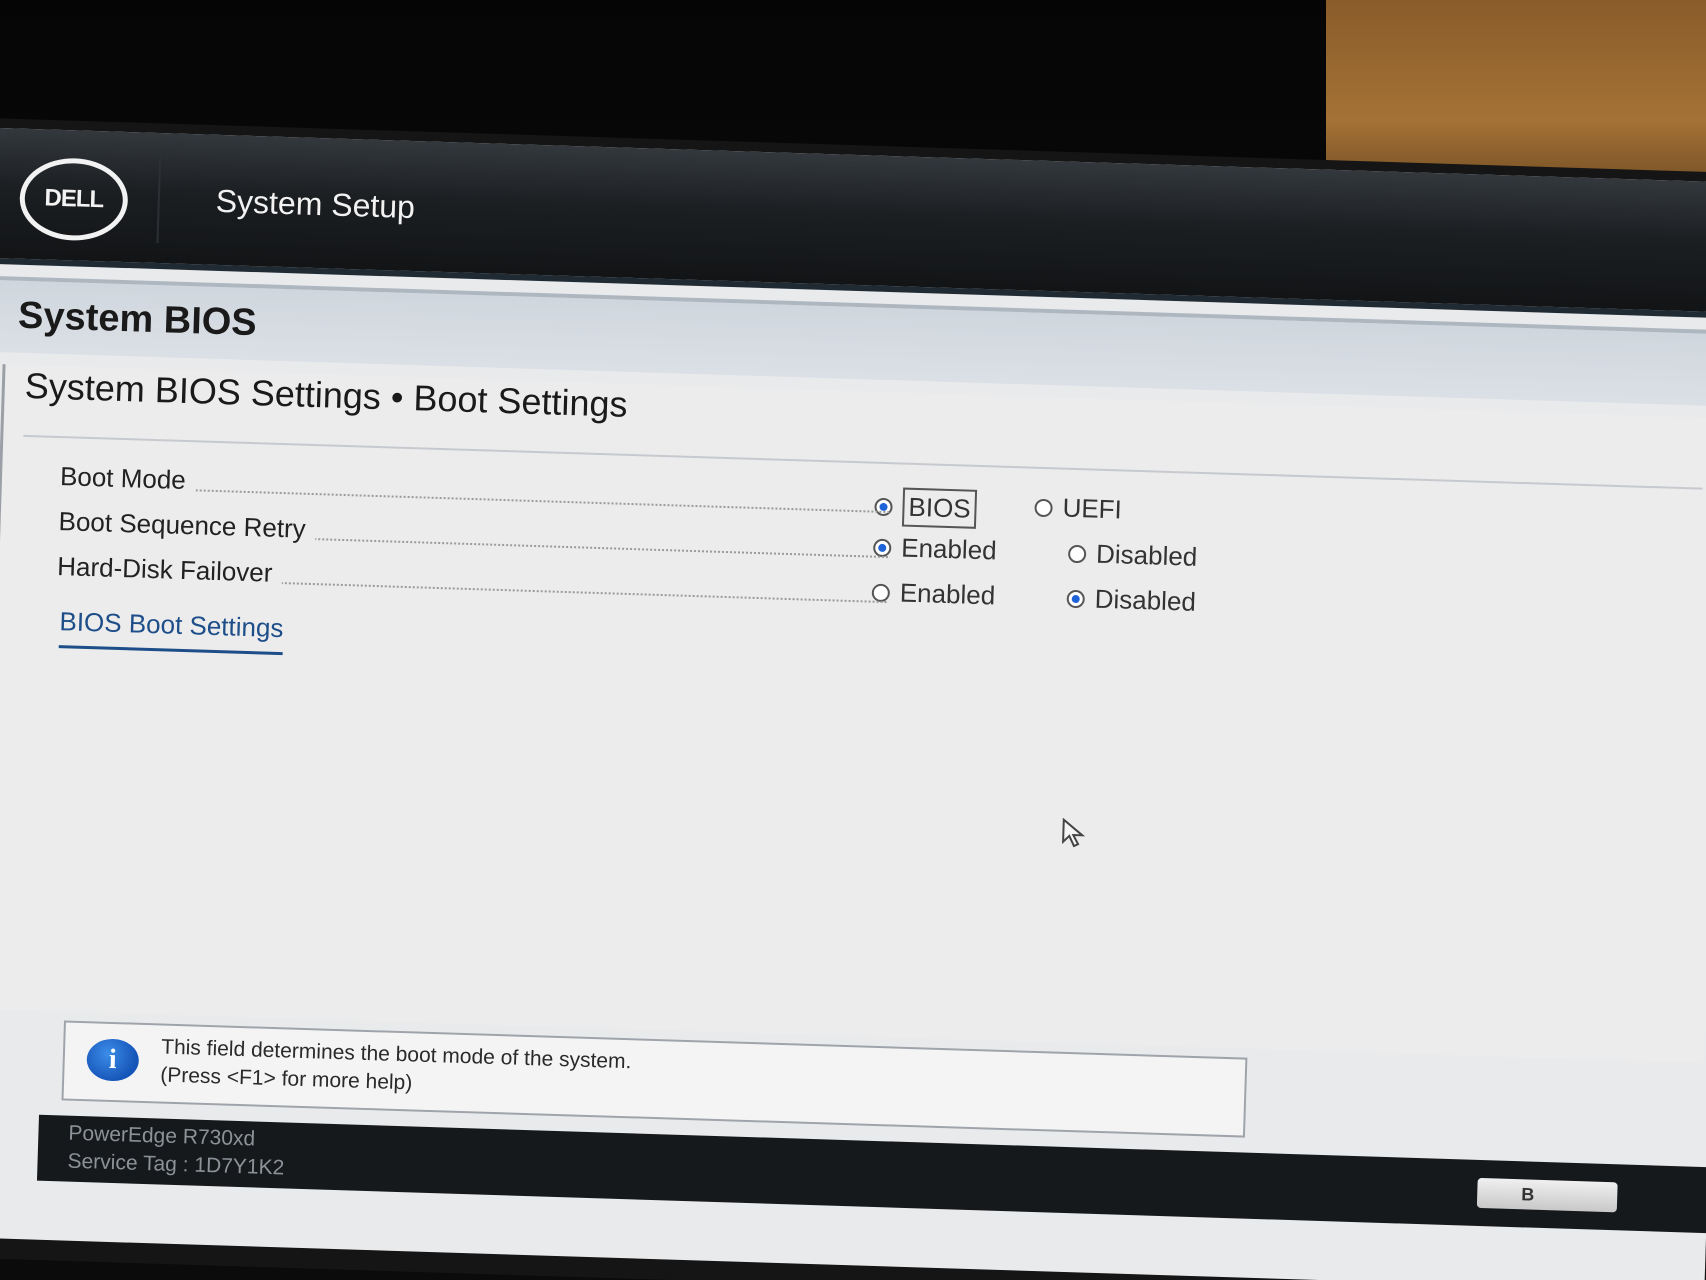 This screenshot has height=1280, width=1706. What do you see at coordinates (939, 508) in the screenshot?
I see `option-label: BIOS` at bounding box center [939, 508].